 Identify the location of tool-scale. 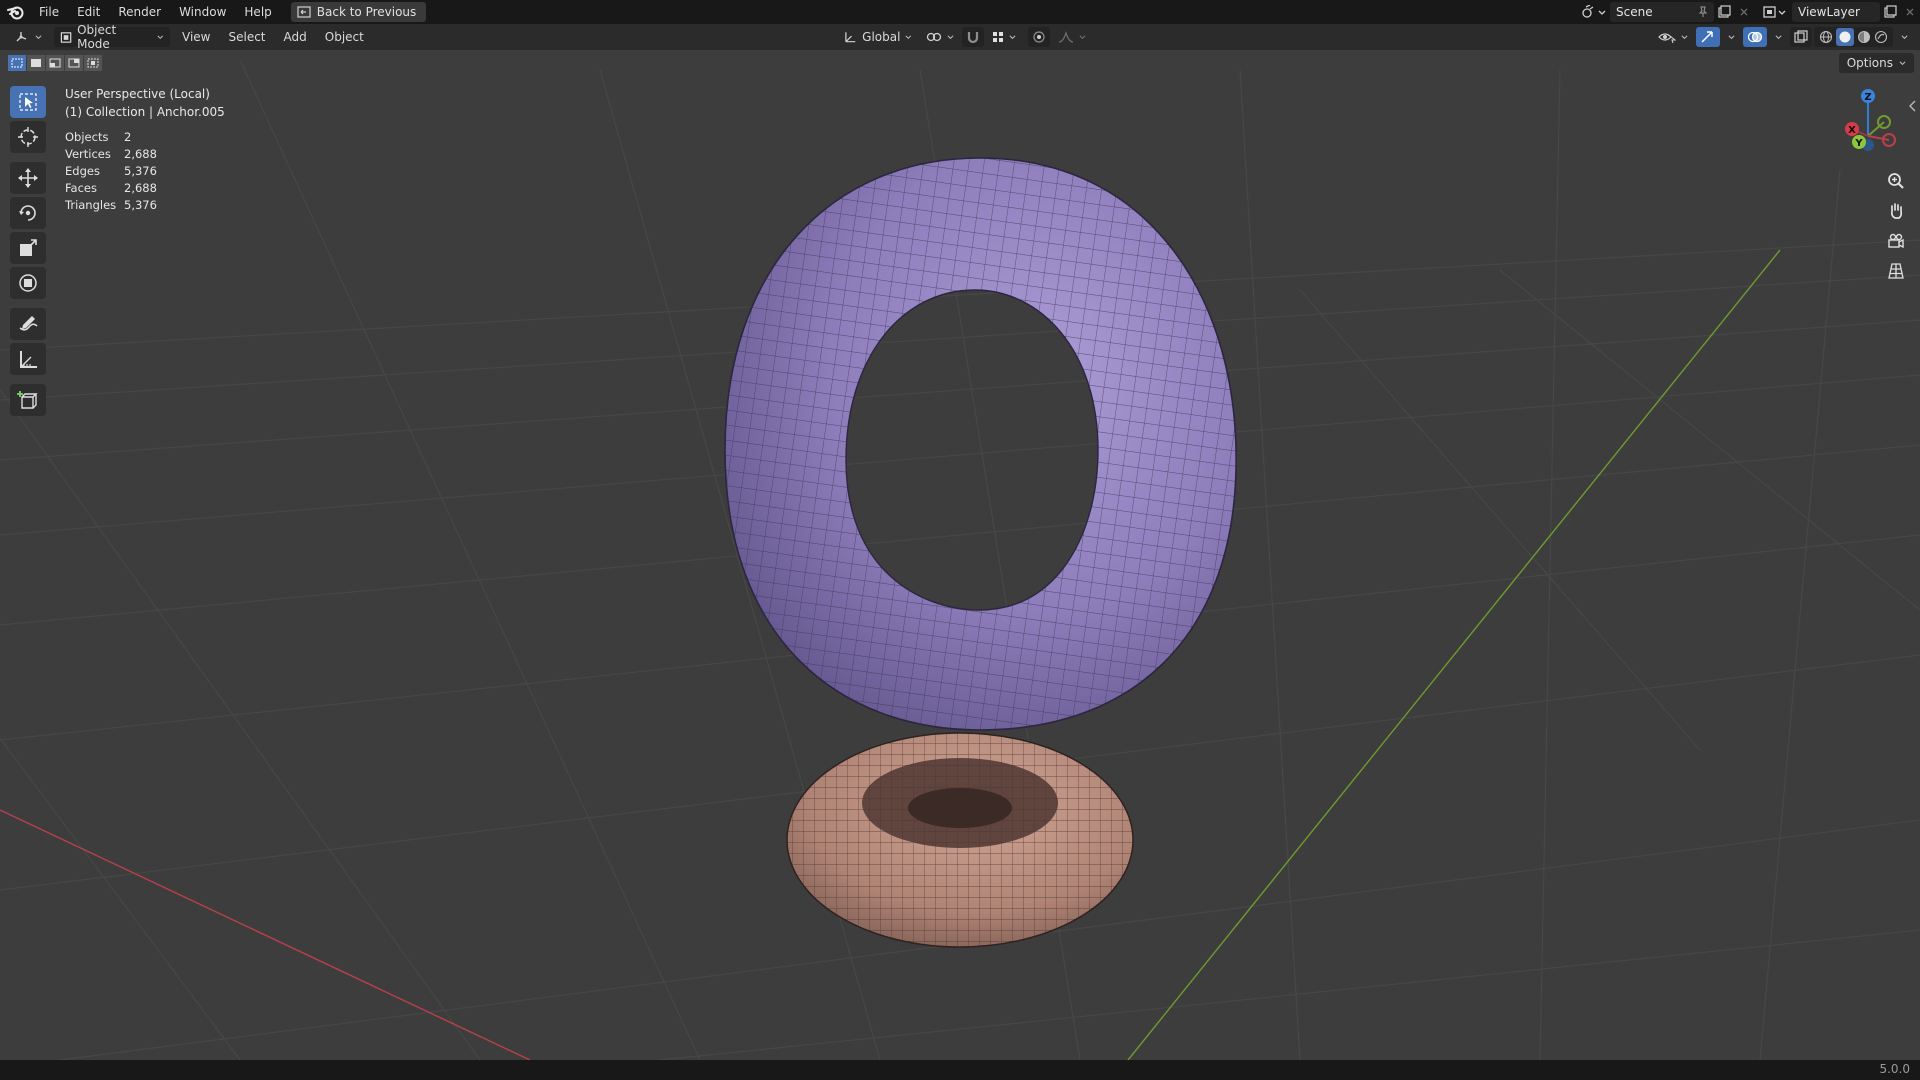
(28, 248).